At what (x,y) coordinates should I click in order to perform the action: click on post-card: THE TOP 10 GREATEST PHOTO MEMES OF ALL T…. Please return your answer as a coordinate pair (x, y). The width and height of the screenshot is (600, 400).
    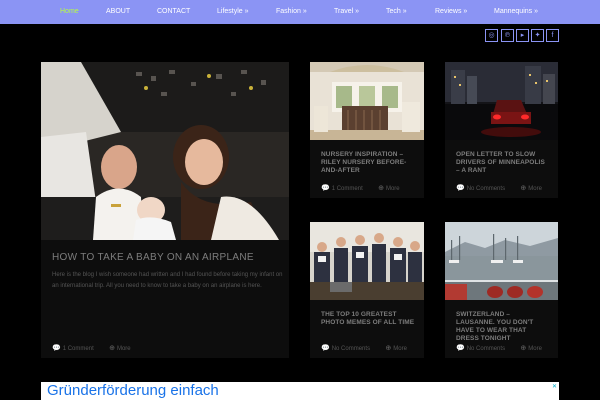
    Looking at the image, I should click on (367, 290).